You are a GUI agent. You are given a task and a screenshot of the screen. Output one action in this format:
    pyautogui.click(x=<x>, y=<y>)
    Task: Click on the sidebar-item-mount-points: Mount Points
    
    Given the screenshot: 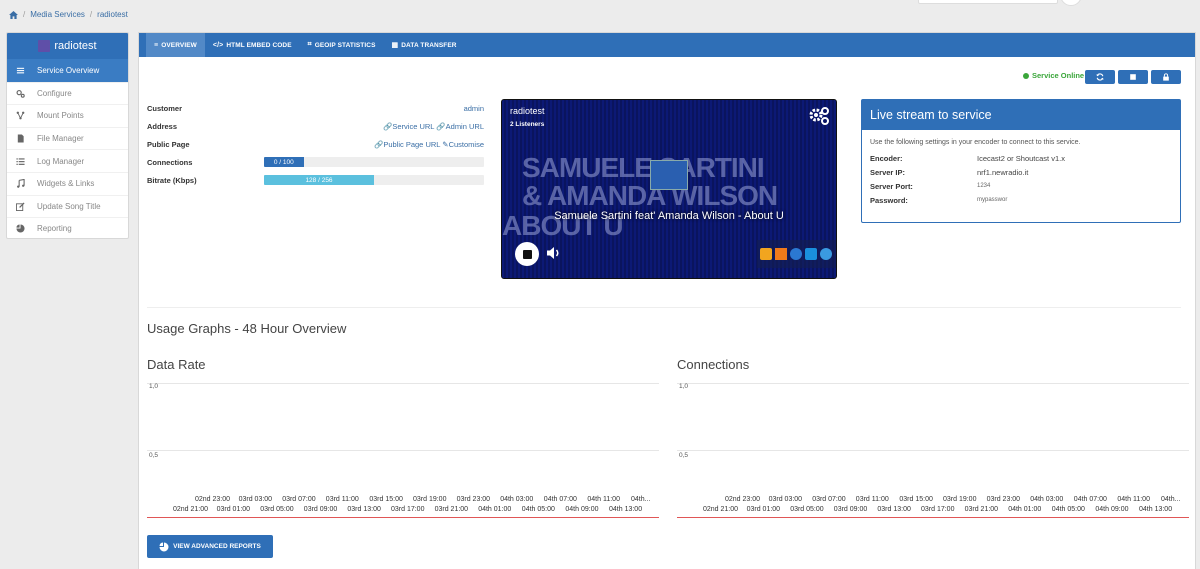 What is the action you would take?
    pyautogui.click(x=67, y=115)
    